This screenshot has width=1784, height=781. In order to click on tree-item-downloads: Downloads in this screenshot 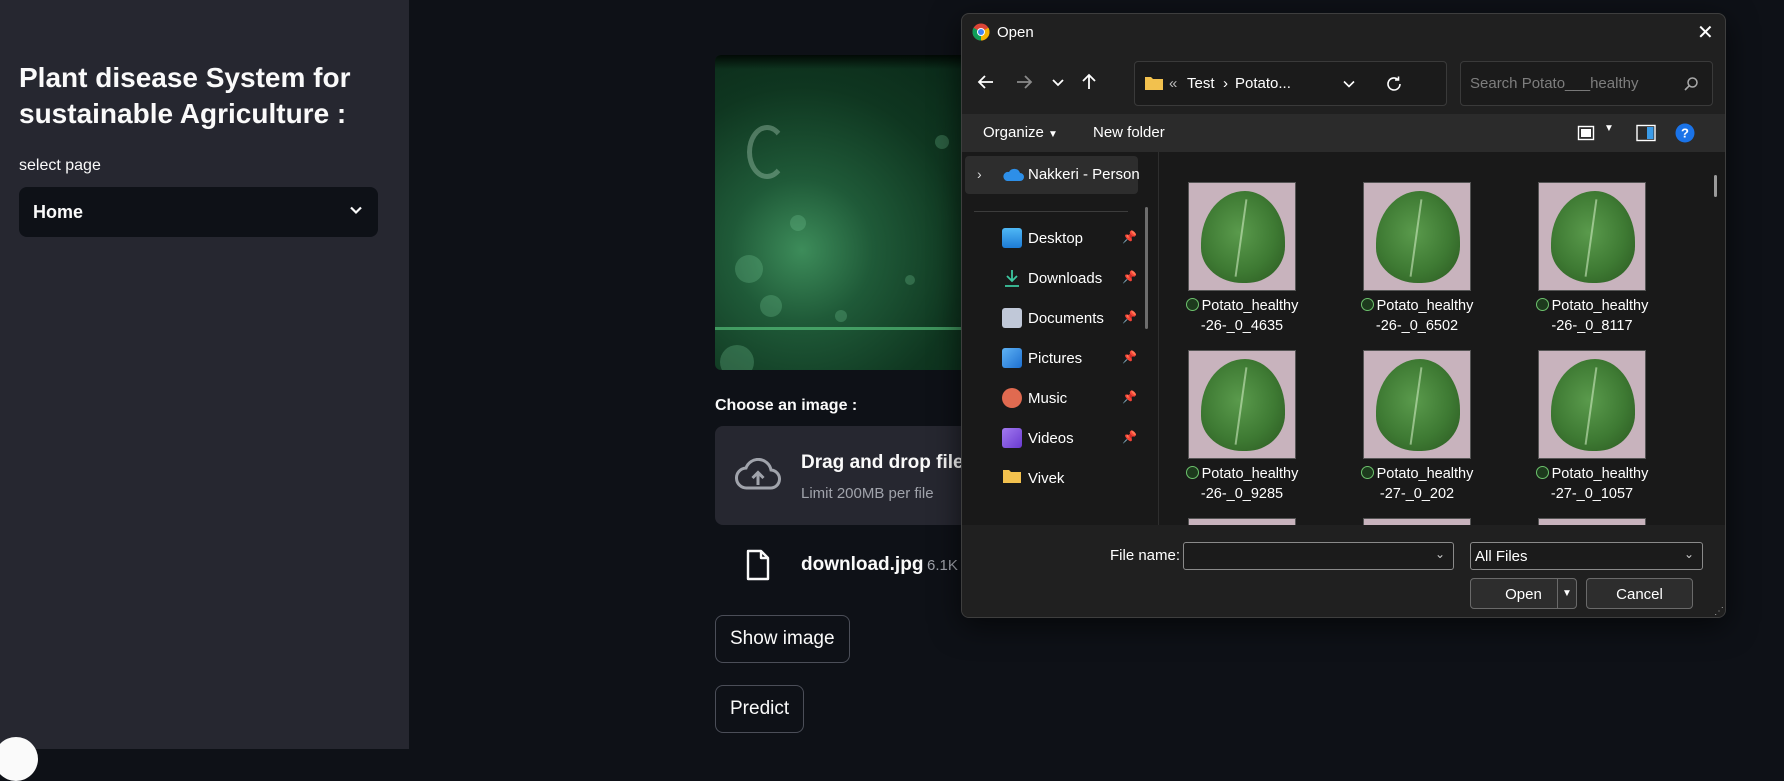, I will do `click(1052, 278)`.